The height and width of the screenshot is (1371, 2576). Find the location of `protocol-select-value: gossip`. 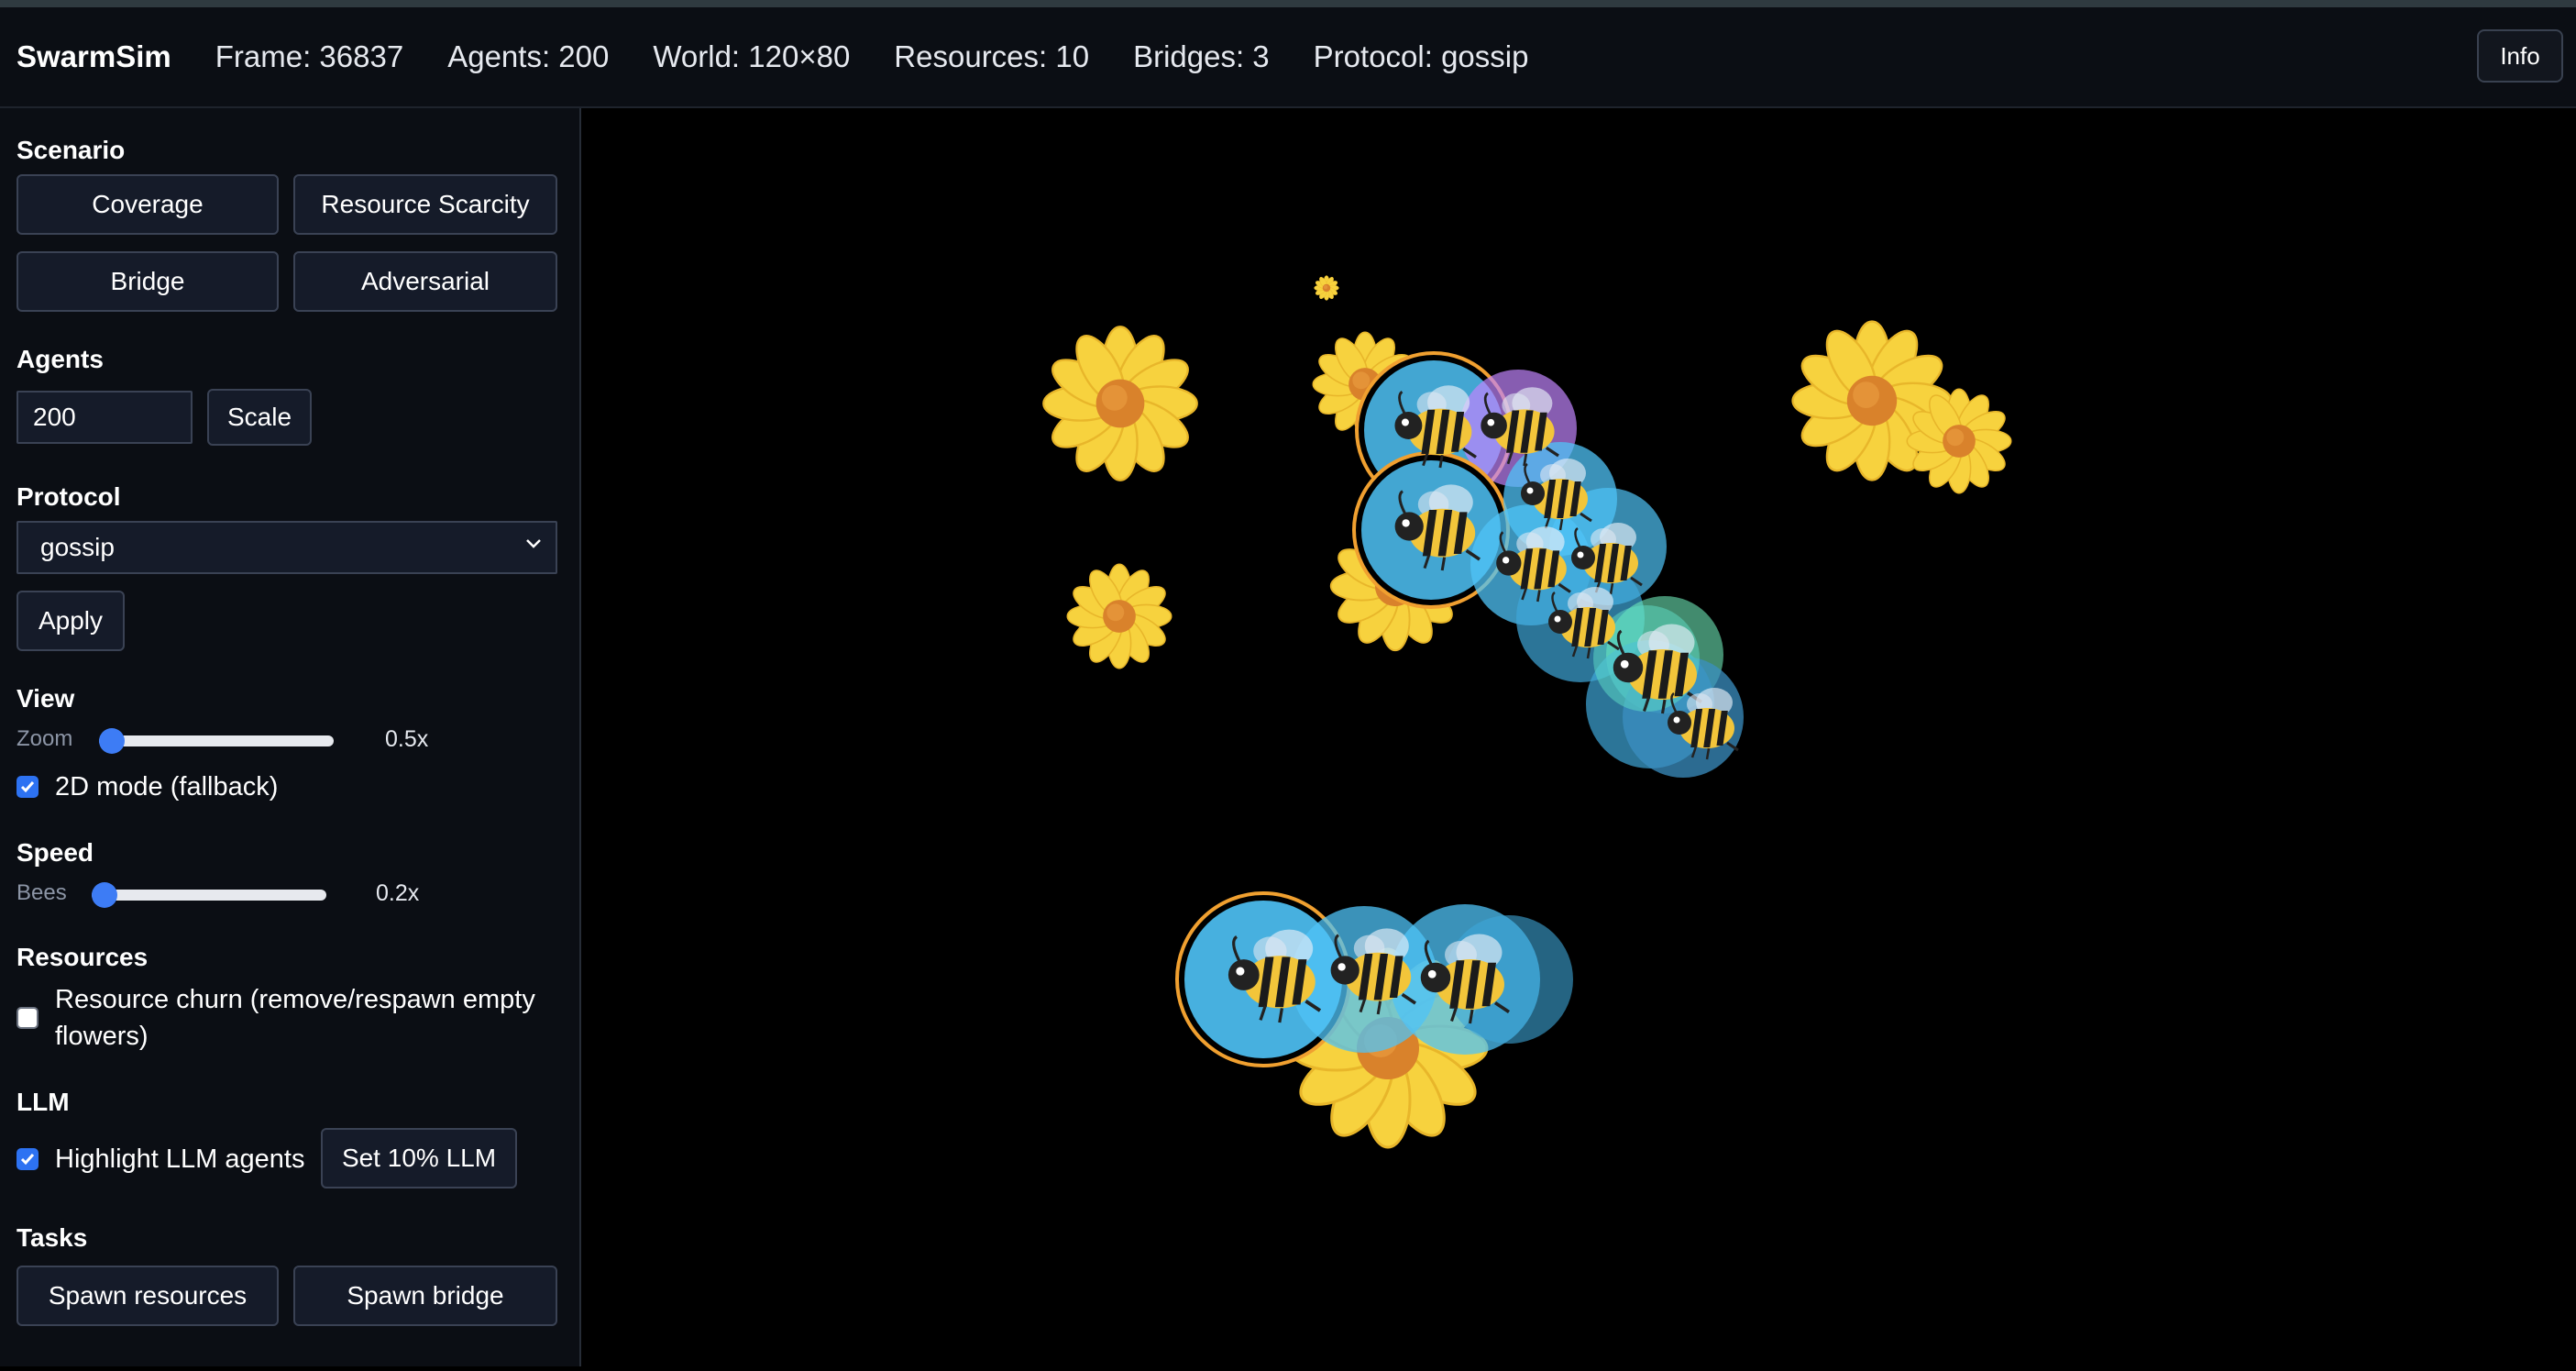

protocol-select-value: gossip is located at coordinates (77, 547).